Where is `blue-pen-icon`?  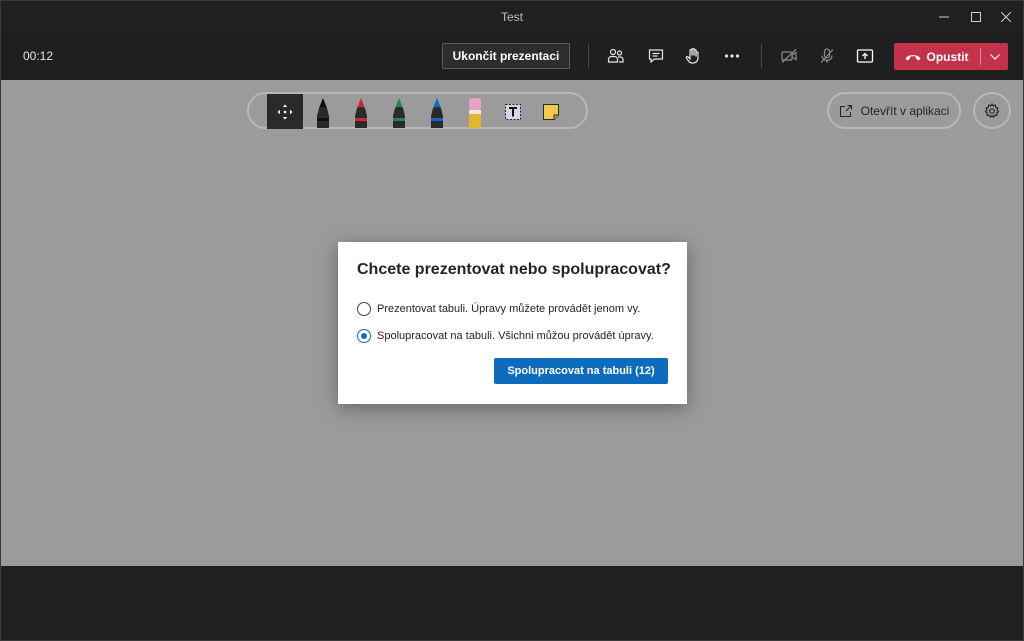 blue-pen-icon is located at coordinates (437, 112).